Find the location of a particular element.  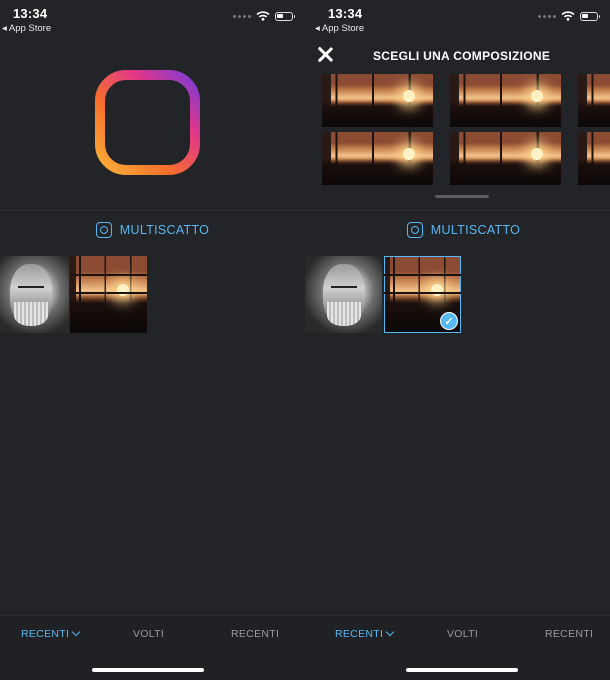

composition-header: SCEGLI UNA COMPOSIZIONE is located at coordinates (457, 55).